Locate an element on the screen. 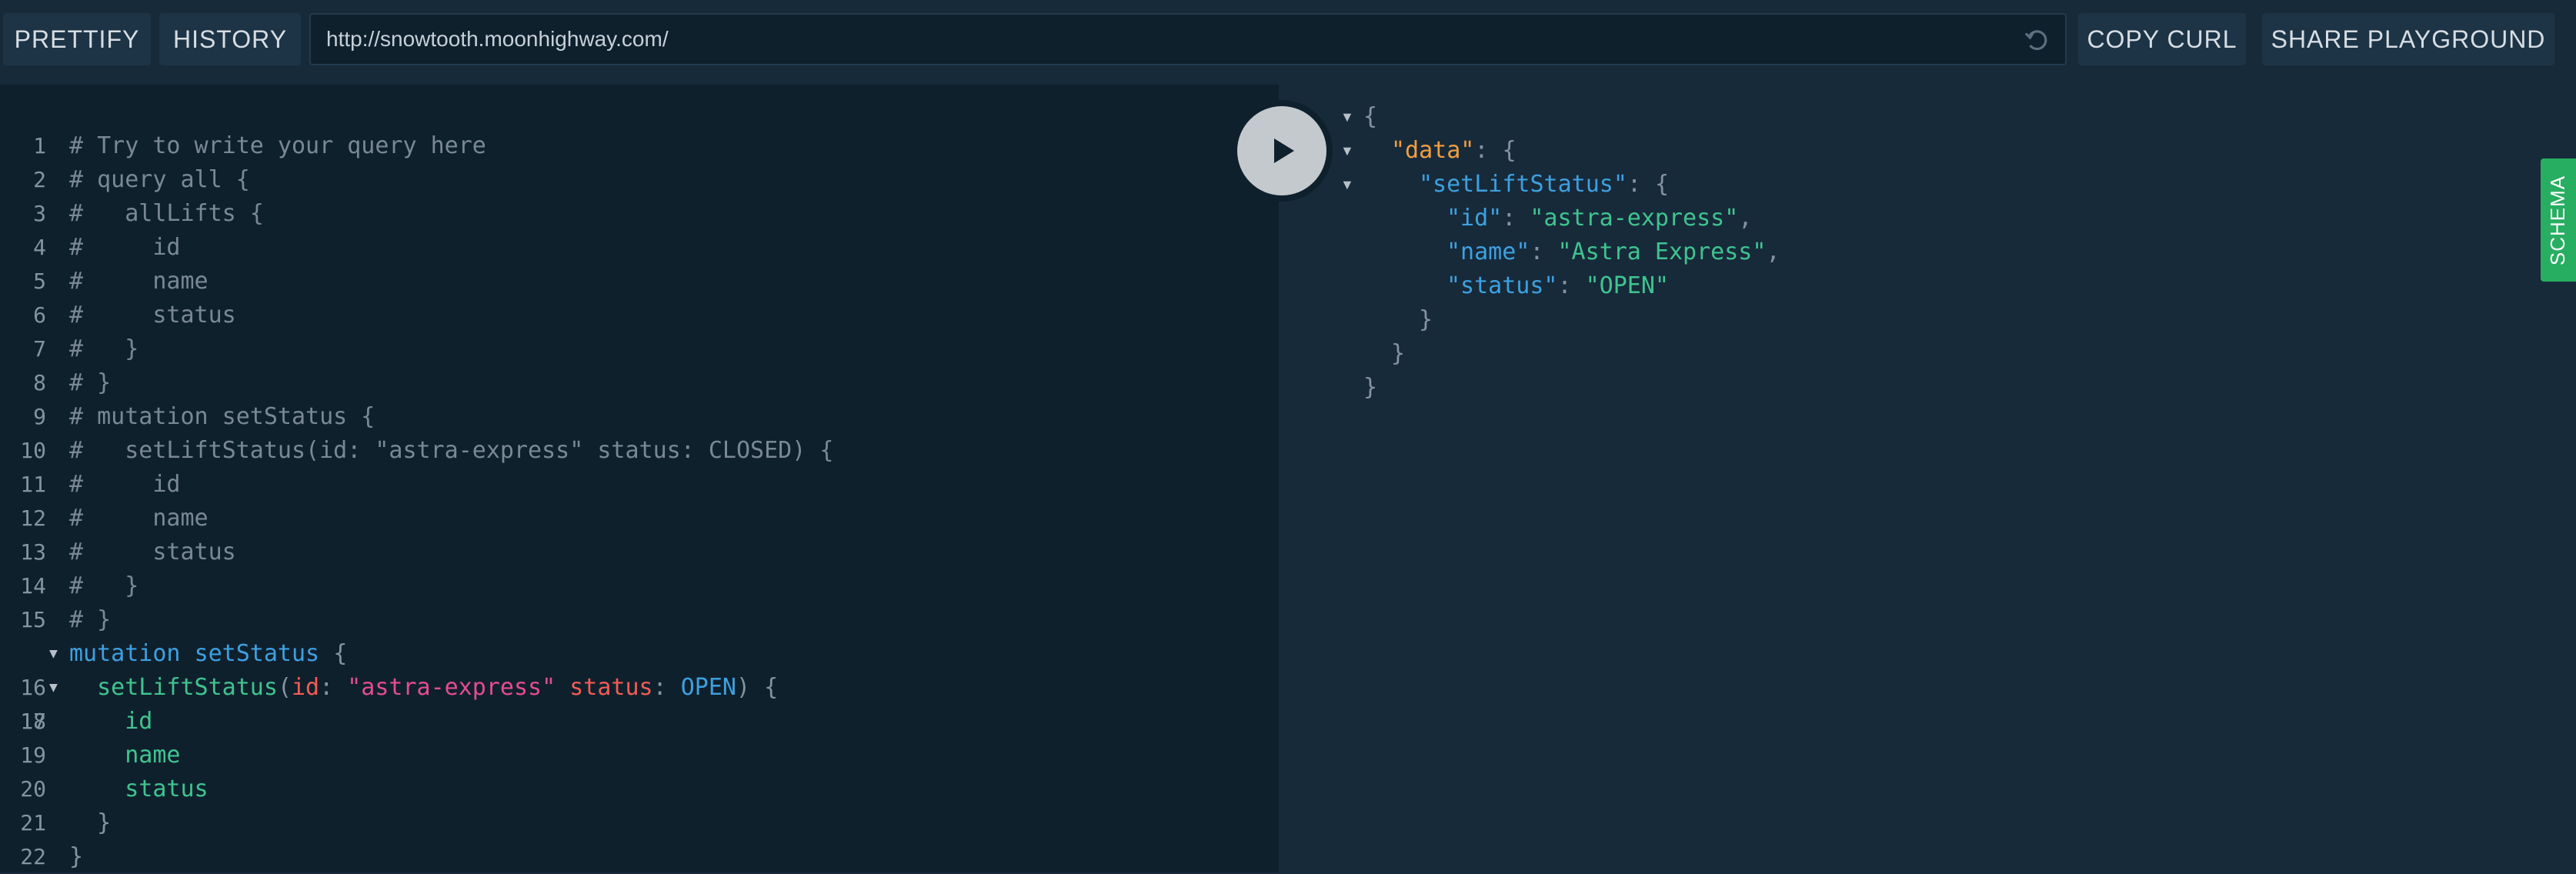 This screenshot has height=874, width=2576. editor-line: 19 name is located at coordinates (101, 756).